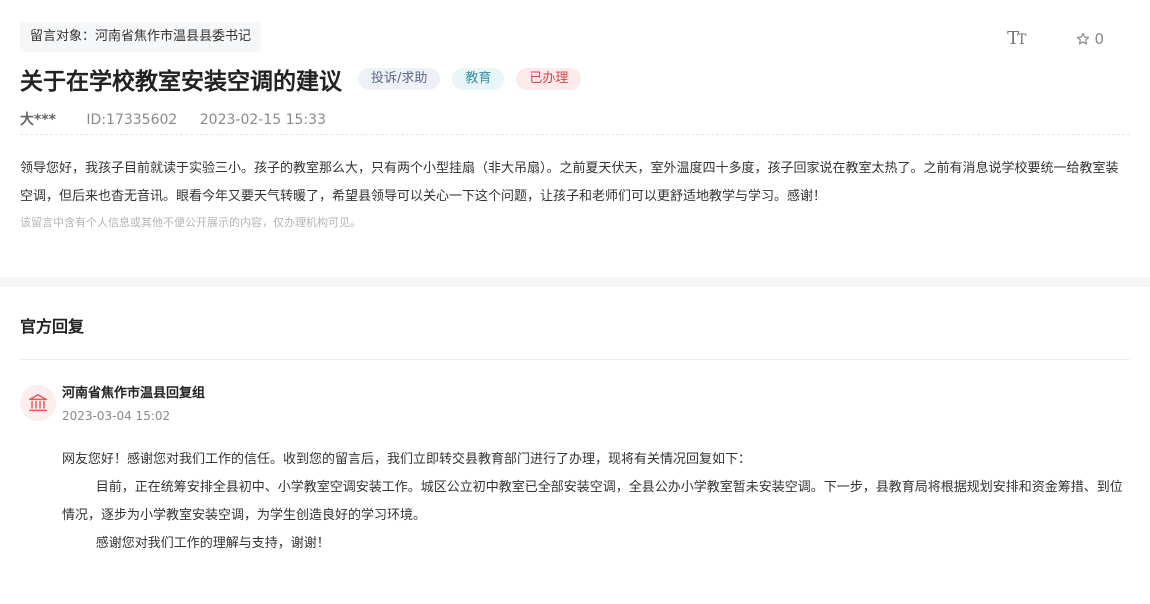 Image resolution: width=1150 pixels, height=604 pixels. What do you see at coordinates (1055, 38) in the screenshot?
I see `message-toolbar: TT 0` at bounding box center [1055, 38].